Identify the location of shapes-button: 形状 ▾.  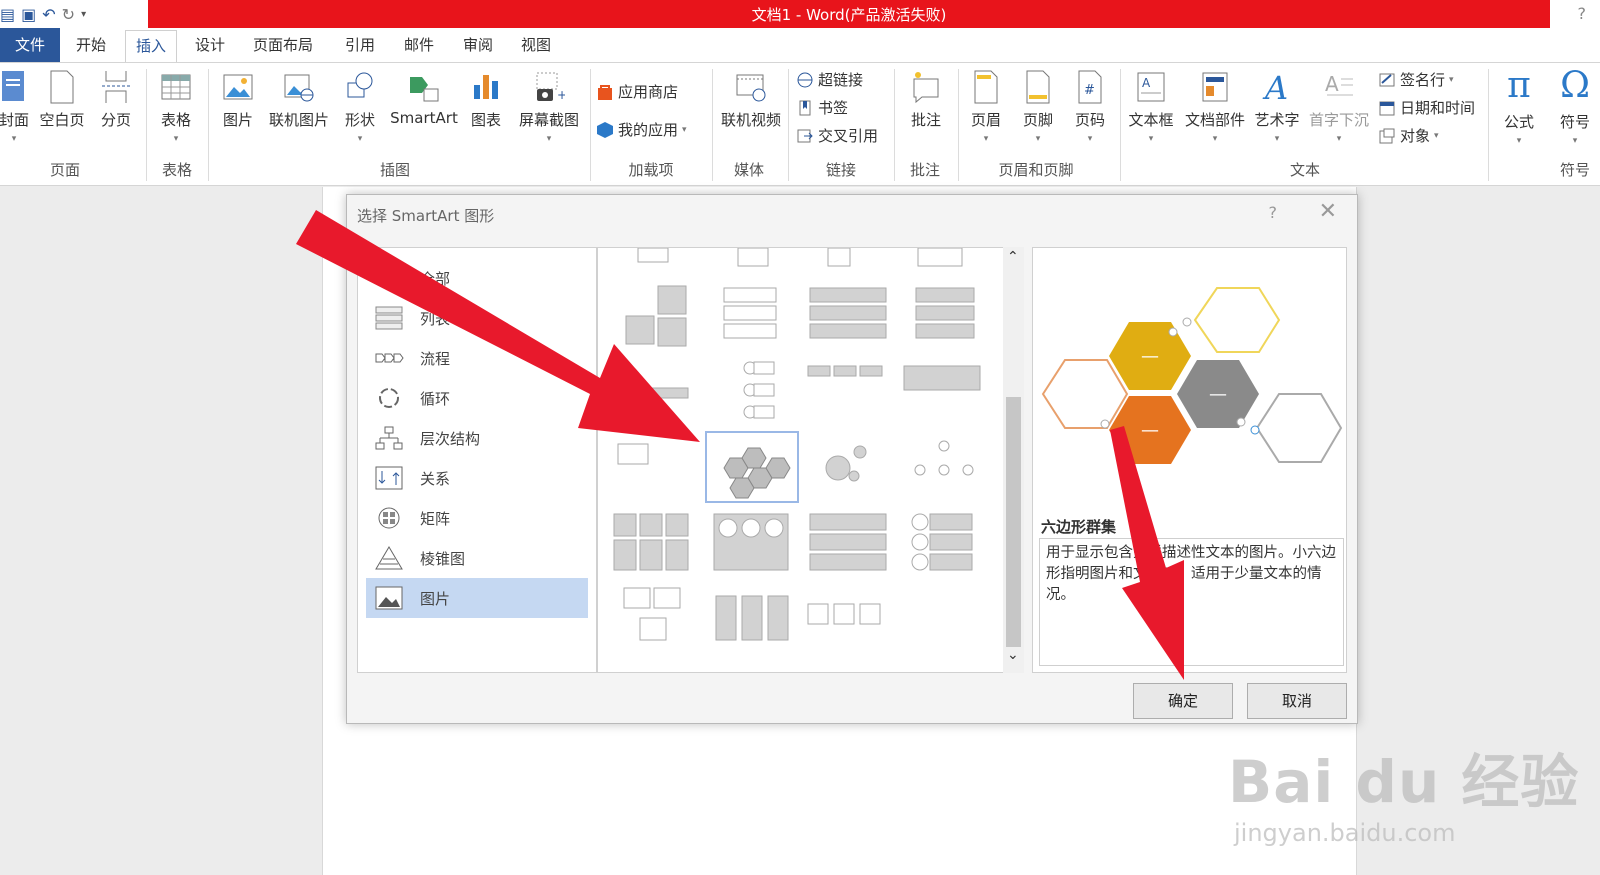
(360, 106).